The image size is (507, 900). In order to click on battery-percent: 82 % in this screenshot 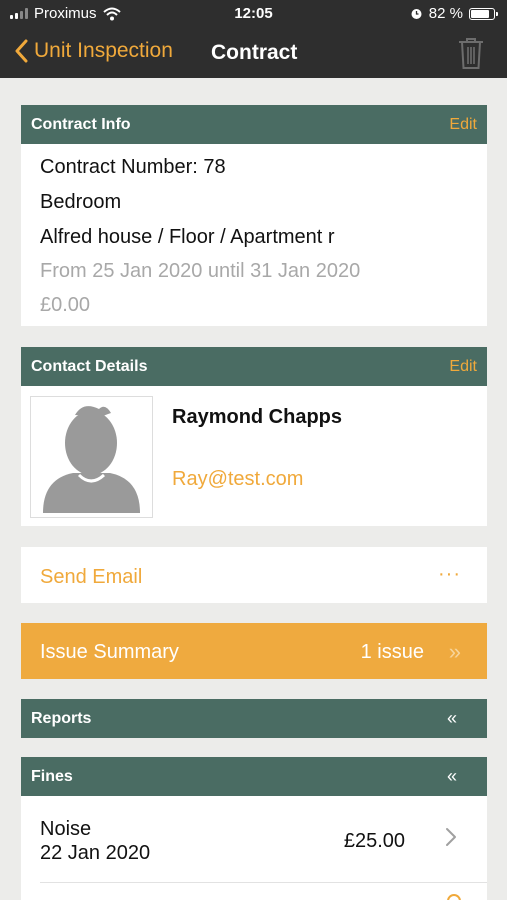, I will do `click(445, 13)`.